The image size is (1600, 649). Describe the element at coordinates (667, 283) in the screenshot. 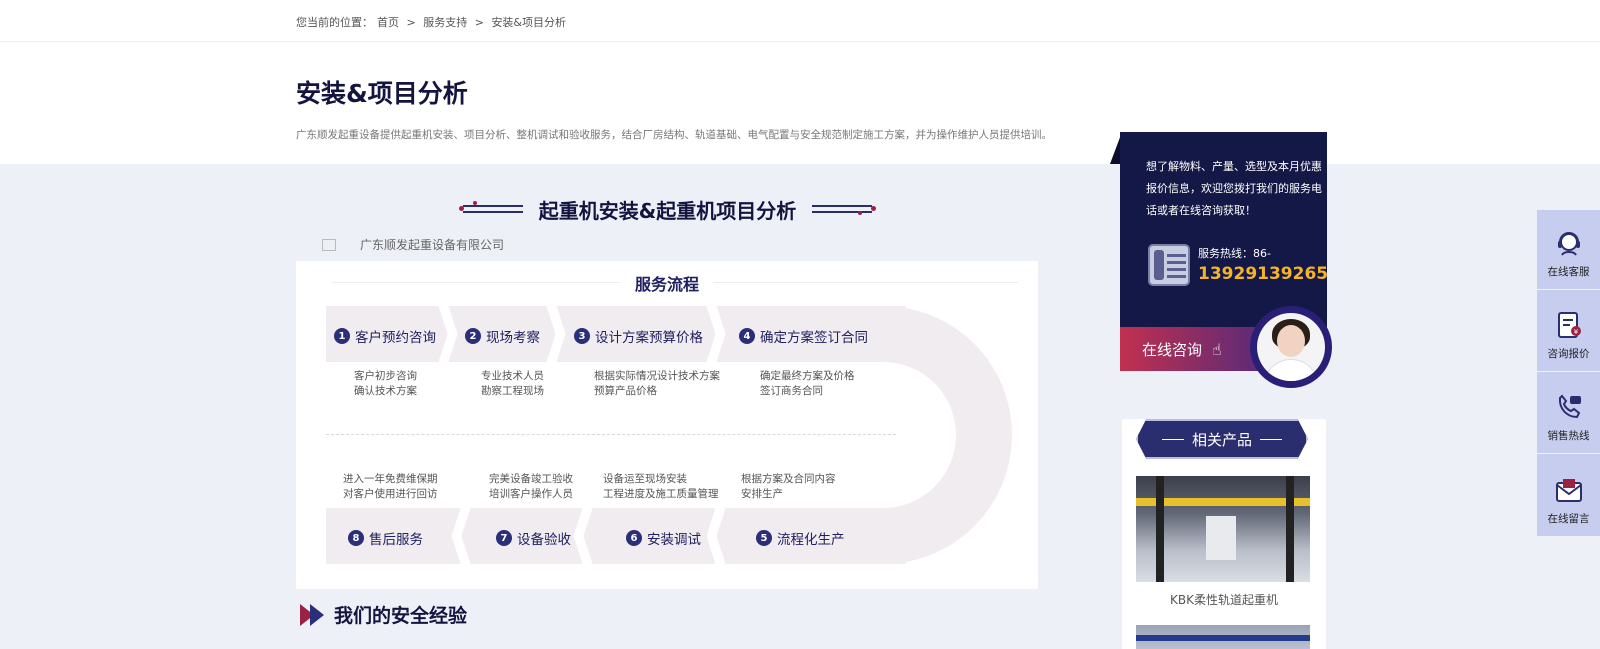

I see `flow-title: 服务流程` at that location.